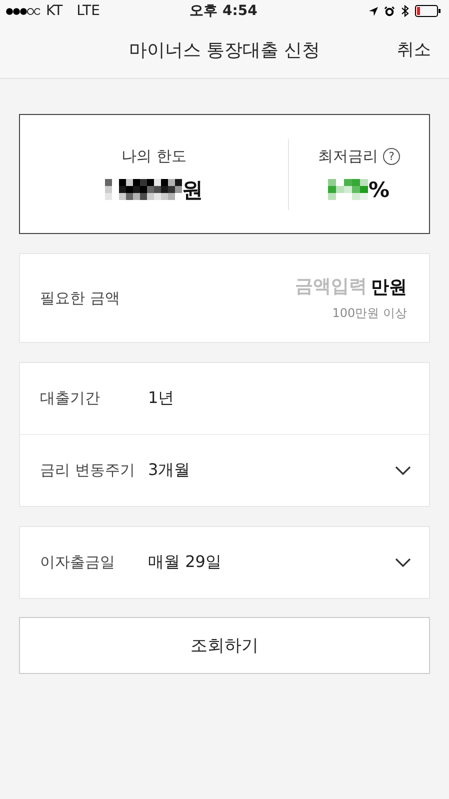 The height and width of the screenshot is (799, 449). Describe the element at coordinates (369, 313) in the screenshot. I see `amount-hint: 100만원 이상` at that location.